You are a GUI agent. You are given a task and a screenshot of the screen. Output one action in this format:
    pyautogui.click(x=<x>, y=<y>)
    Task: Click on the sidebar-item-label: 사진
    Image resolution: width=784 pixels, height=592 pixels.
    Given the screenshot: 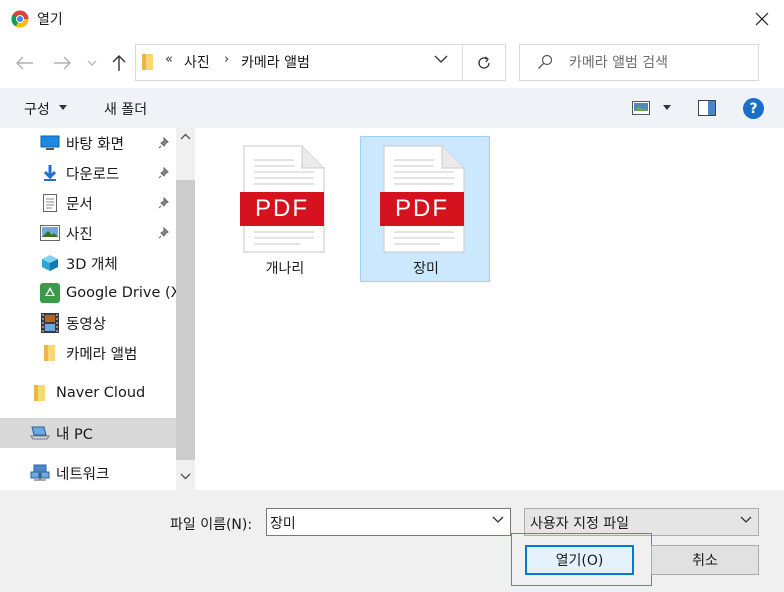 What is the action you would take?
    pyautogui.click(x=79, y=234)
    